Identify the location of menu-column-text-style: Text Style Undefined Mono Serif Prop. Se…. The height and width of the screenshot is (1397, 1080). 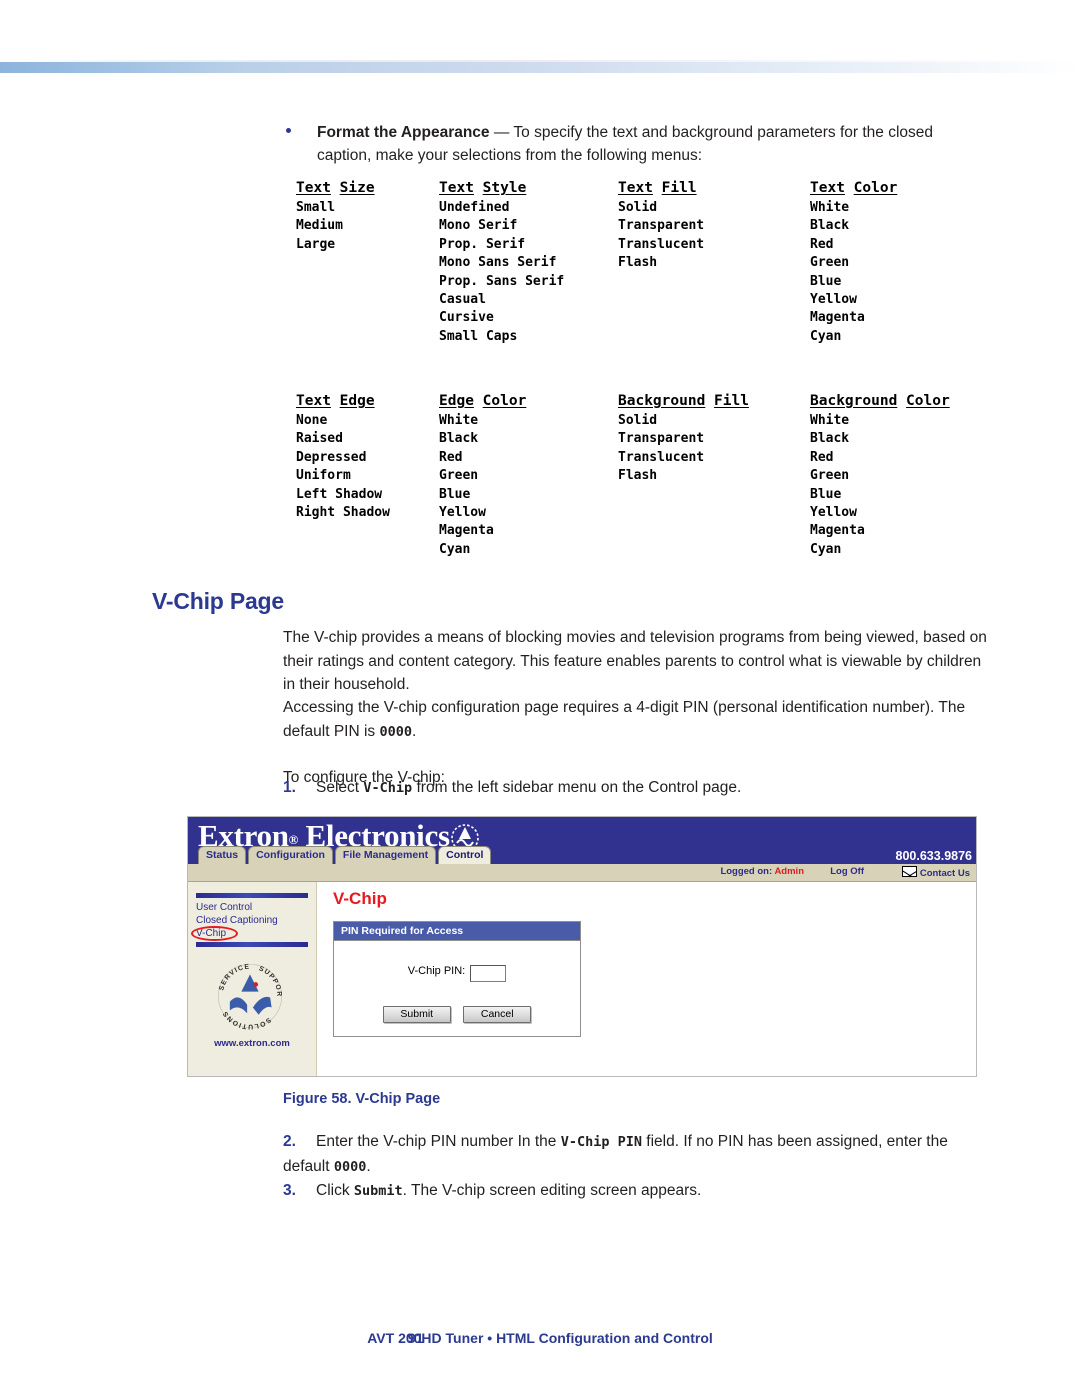
(501, 263).